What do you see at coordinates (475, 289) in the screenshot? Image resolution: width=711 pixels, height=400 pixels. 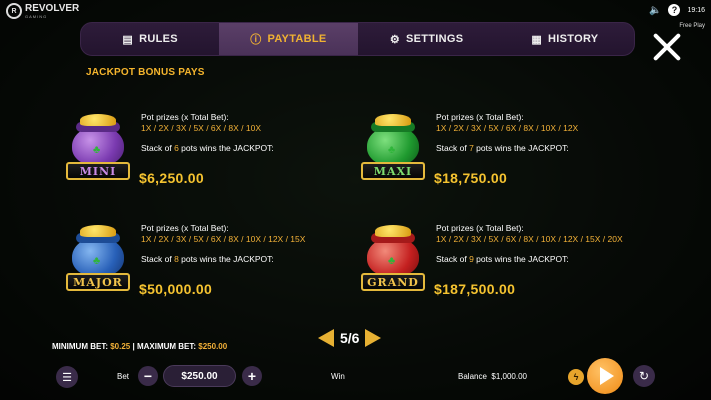 I see `jackpot-amount: $187,500.00` at bounding box center [475, 289].